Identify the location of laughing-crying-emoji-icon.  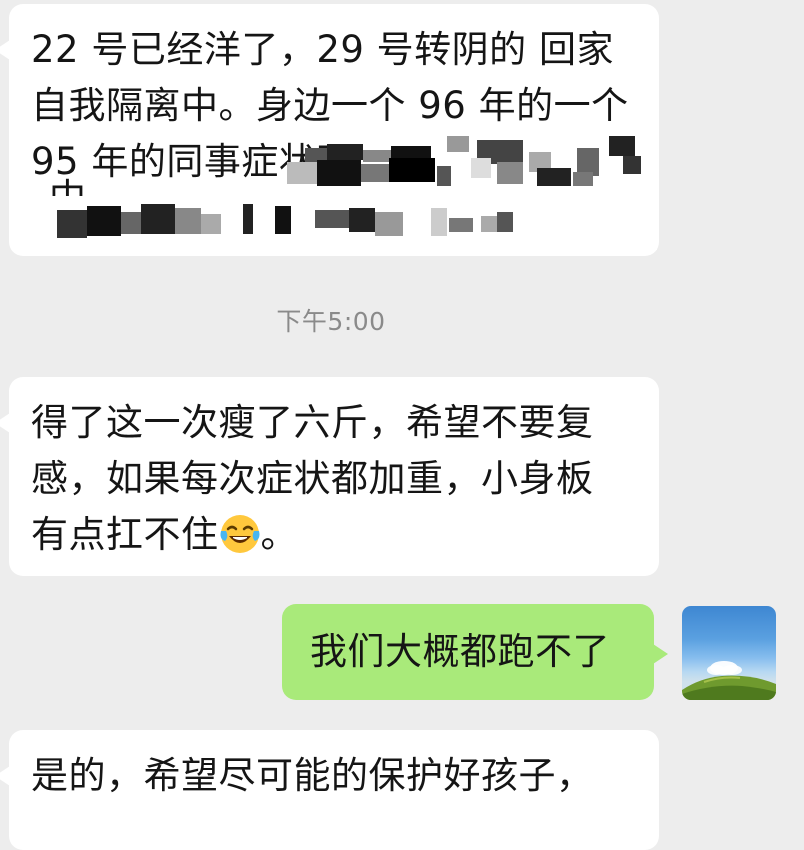
(240, 534).